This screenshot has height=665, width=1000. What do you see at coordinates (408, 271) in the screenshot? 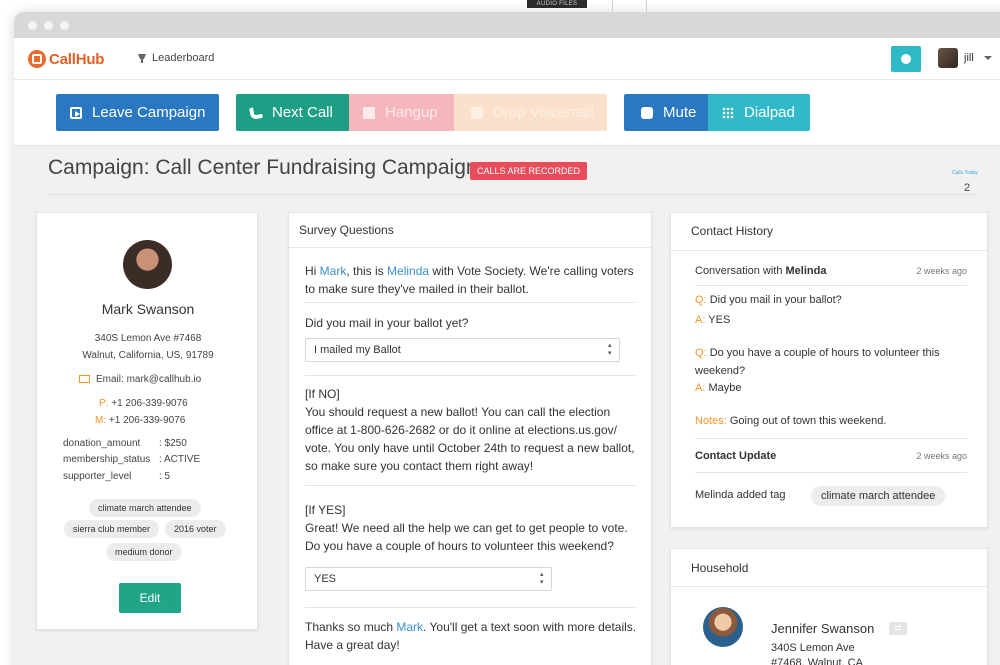
I see `agent-name-token: Melinda` at bounding box center [408, 271].